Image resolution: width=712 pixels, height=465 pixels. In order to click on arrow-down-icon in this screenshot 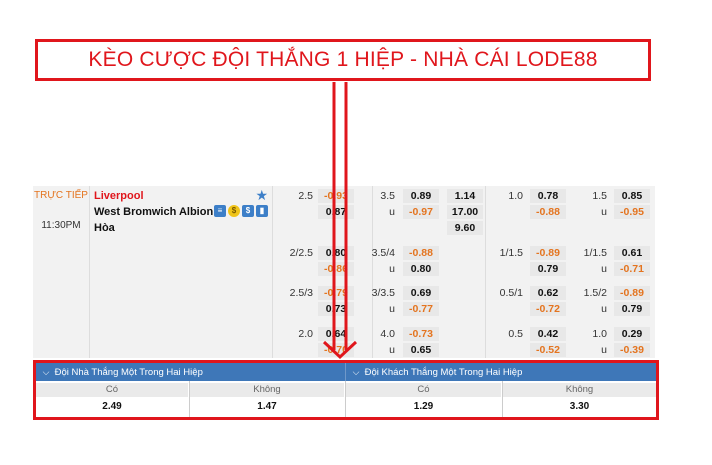, I will do `click(340, 221)`.